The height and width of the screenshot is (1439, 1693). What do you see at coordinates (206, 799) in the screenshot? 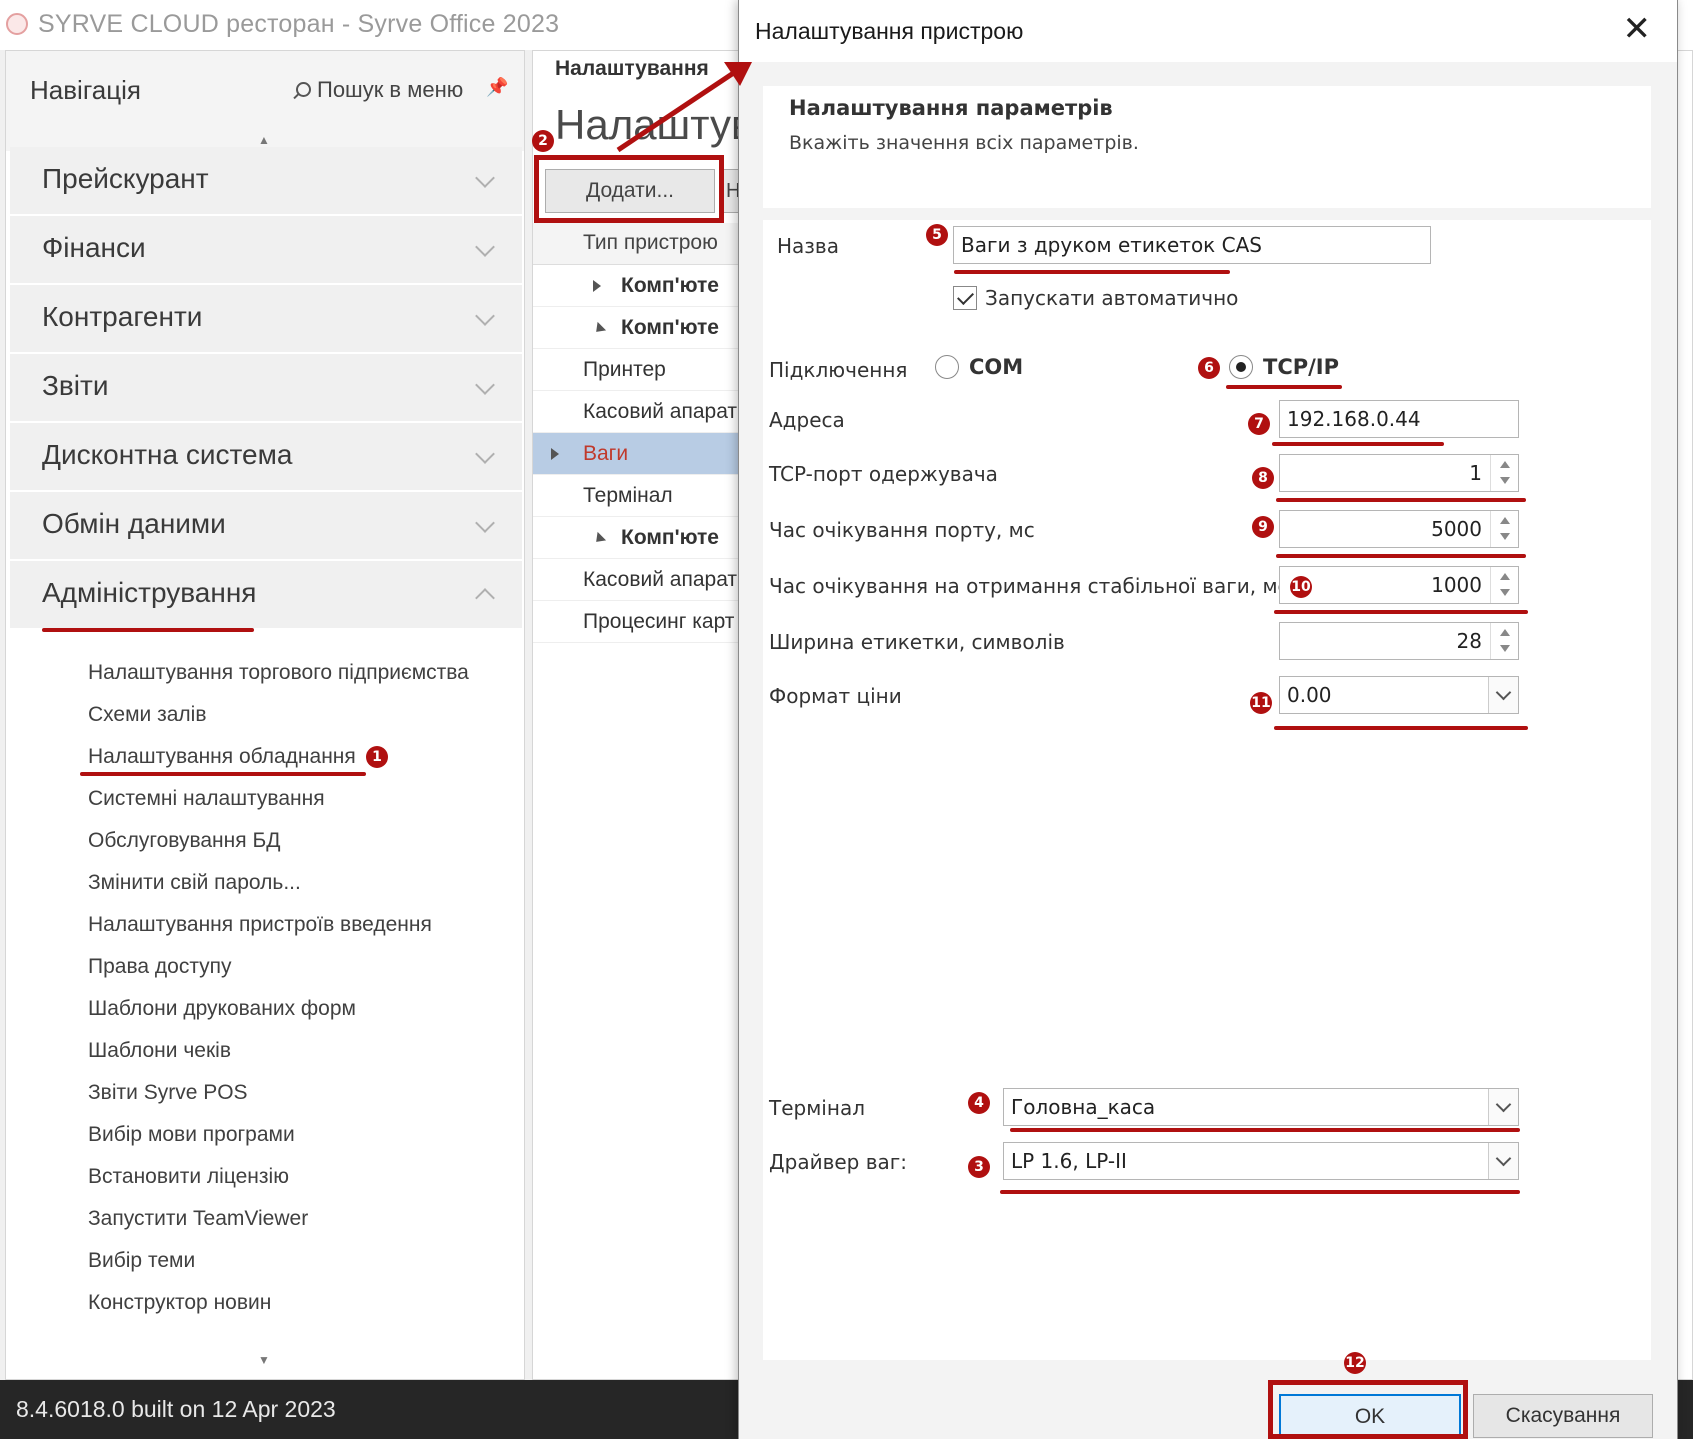
I see `nav-item: Системні налаштування` at bounding box center [206, 799].